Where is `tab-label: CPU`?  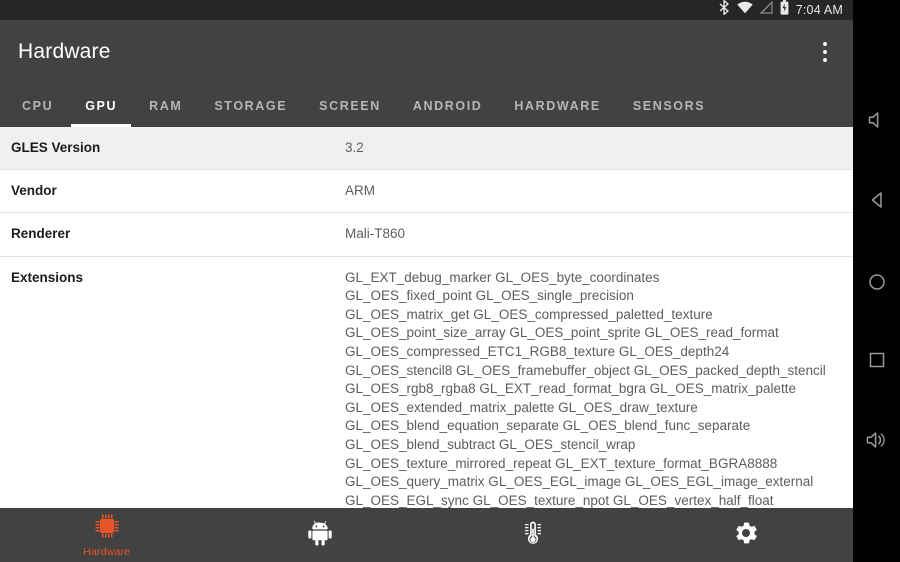 tab-label: CPU is located at coordinates (38, 105).